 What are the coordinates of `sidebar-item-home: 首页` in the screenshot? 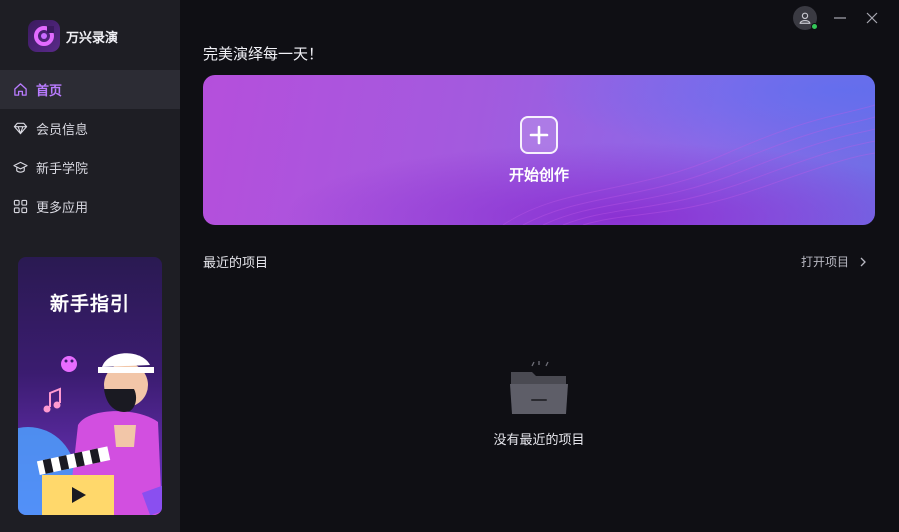 It's located at (90, 89).